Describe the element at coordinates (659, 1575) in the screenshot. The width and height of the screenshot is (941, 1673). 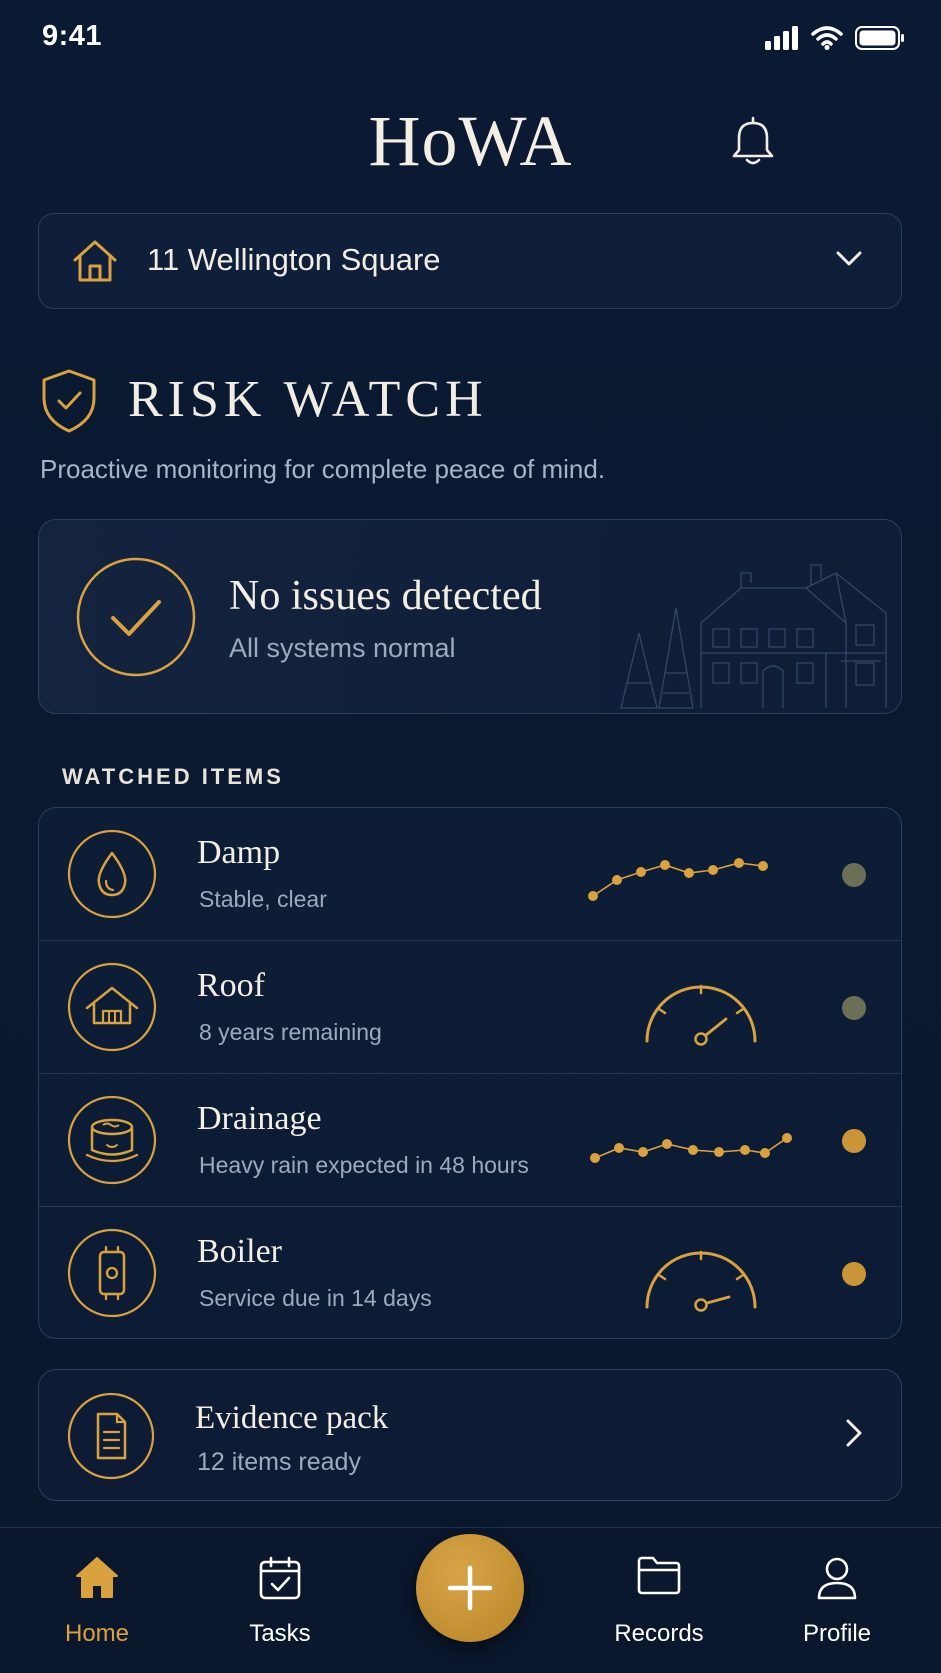
I see `folder-icon` at that location.